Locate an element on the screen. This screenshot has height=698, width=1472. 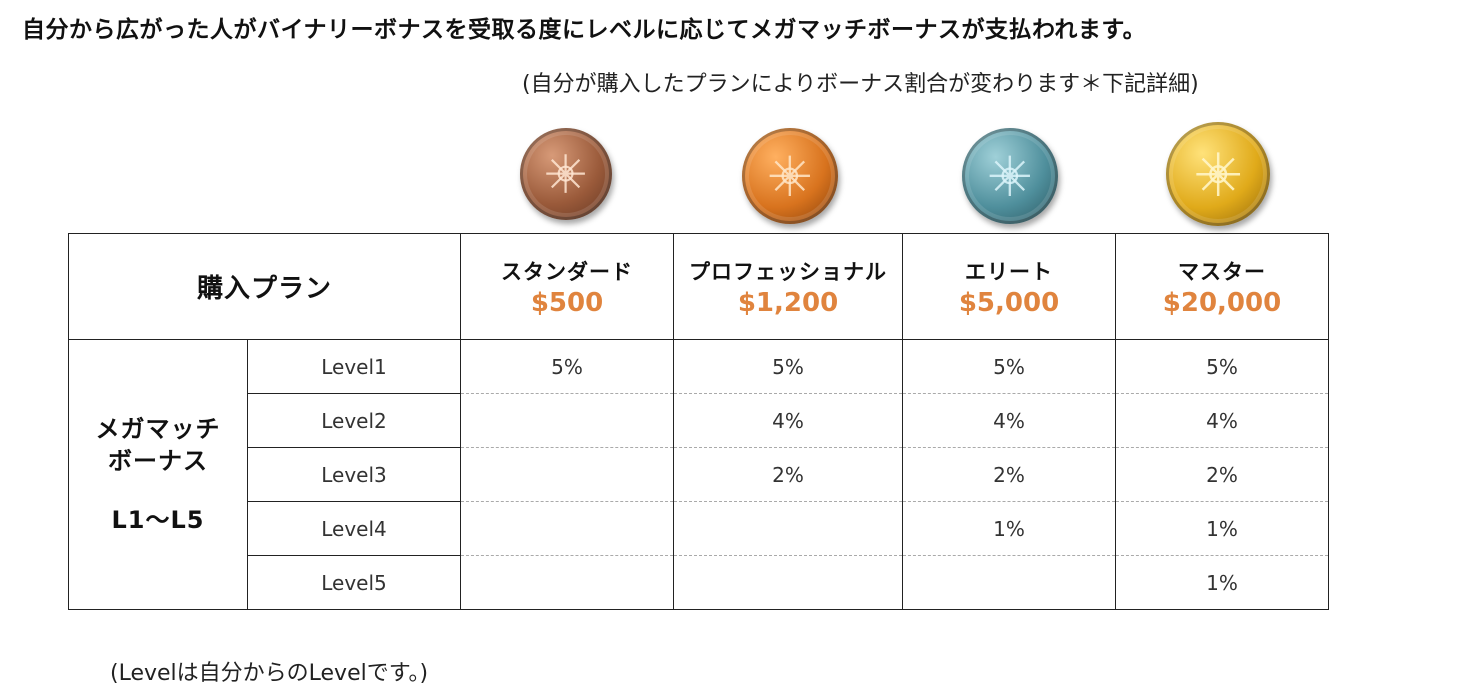
table-row: Level2 4% 4% 4% is located at coordinates (699, 420).